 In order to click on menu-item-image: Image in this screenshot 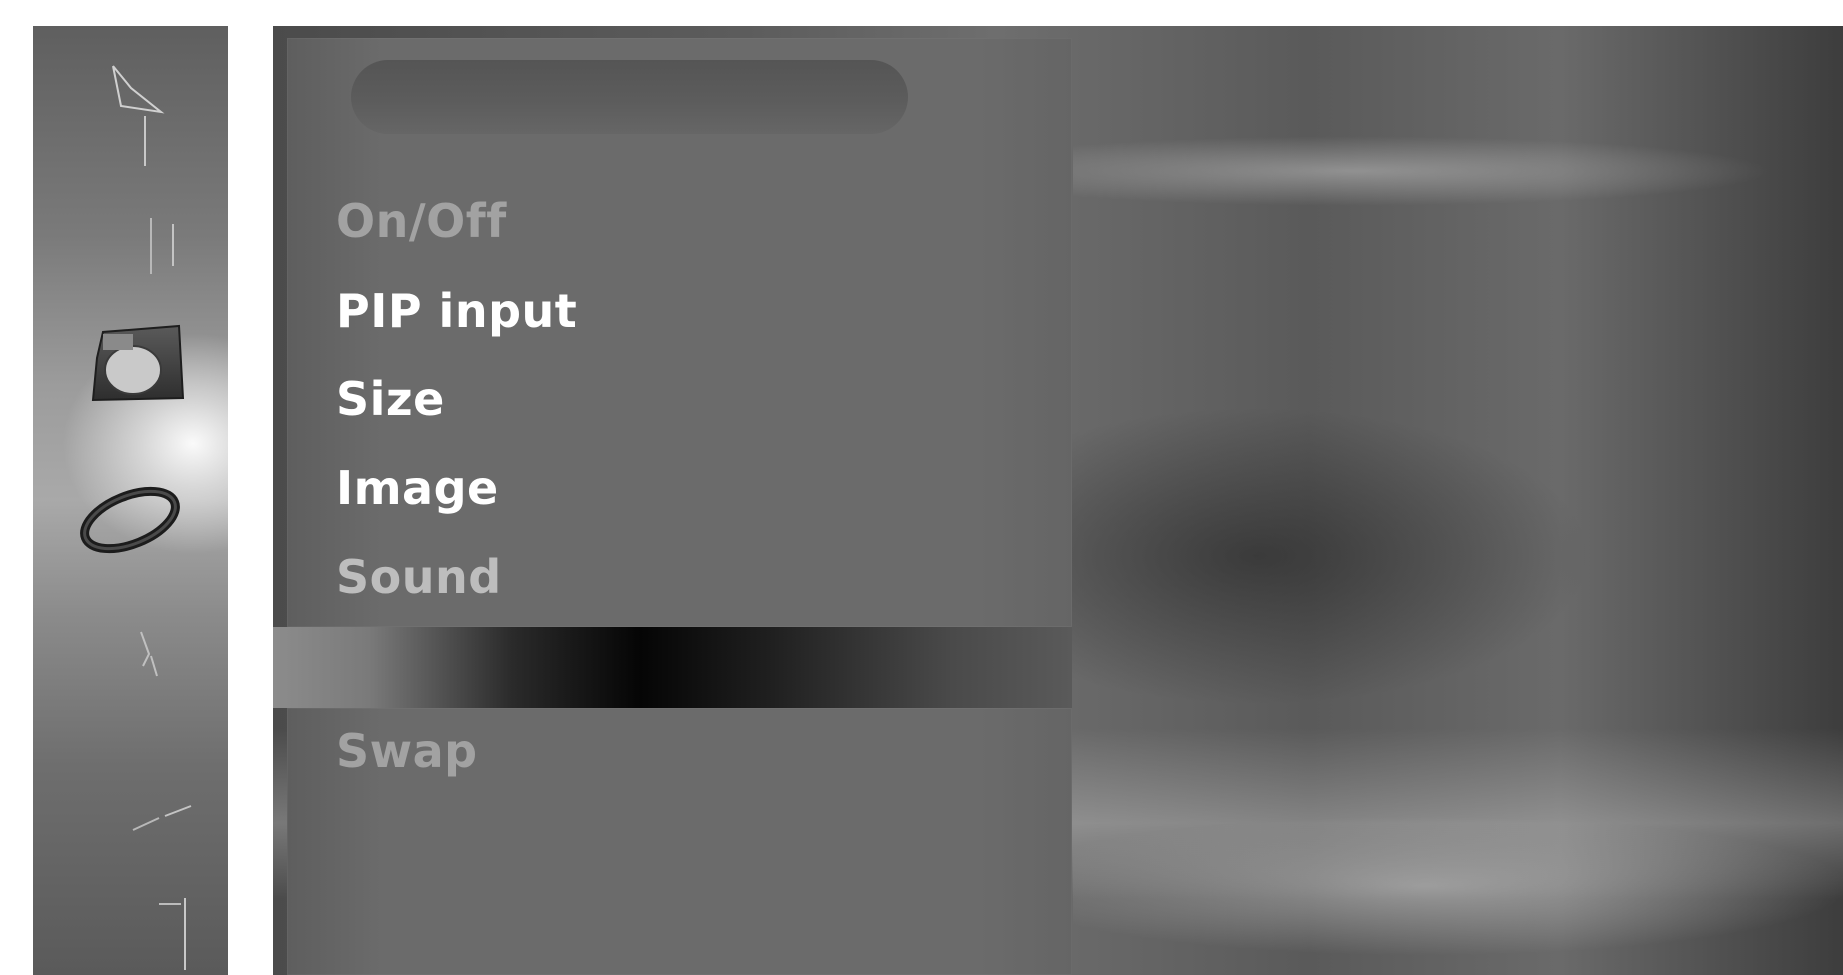, I will do `click(417, 488)`.